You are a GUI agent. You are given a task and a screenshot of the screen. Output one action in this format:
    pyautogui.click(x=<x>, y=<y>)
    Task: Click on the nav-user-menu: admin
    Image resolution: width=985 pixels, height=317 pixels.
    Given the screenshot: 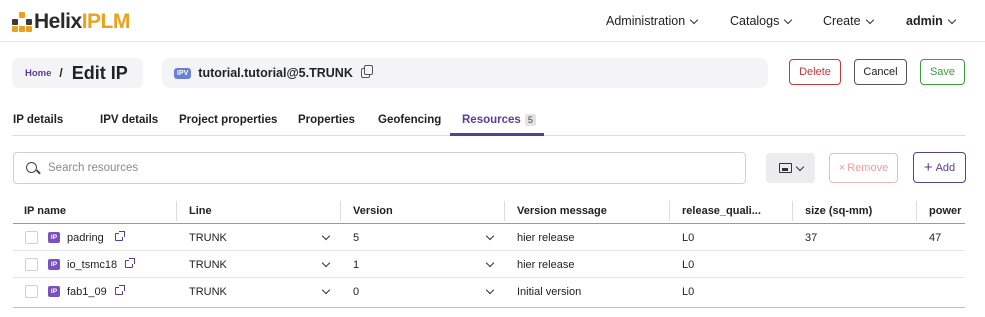 What is the action you would take?
    pyautogui.click(x=931, y=21)
    